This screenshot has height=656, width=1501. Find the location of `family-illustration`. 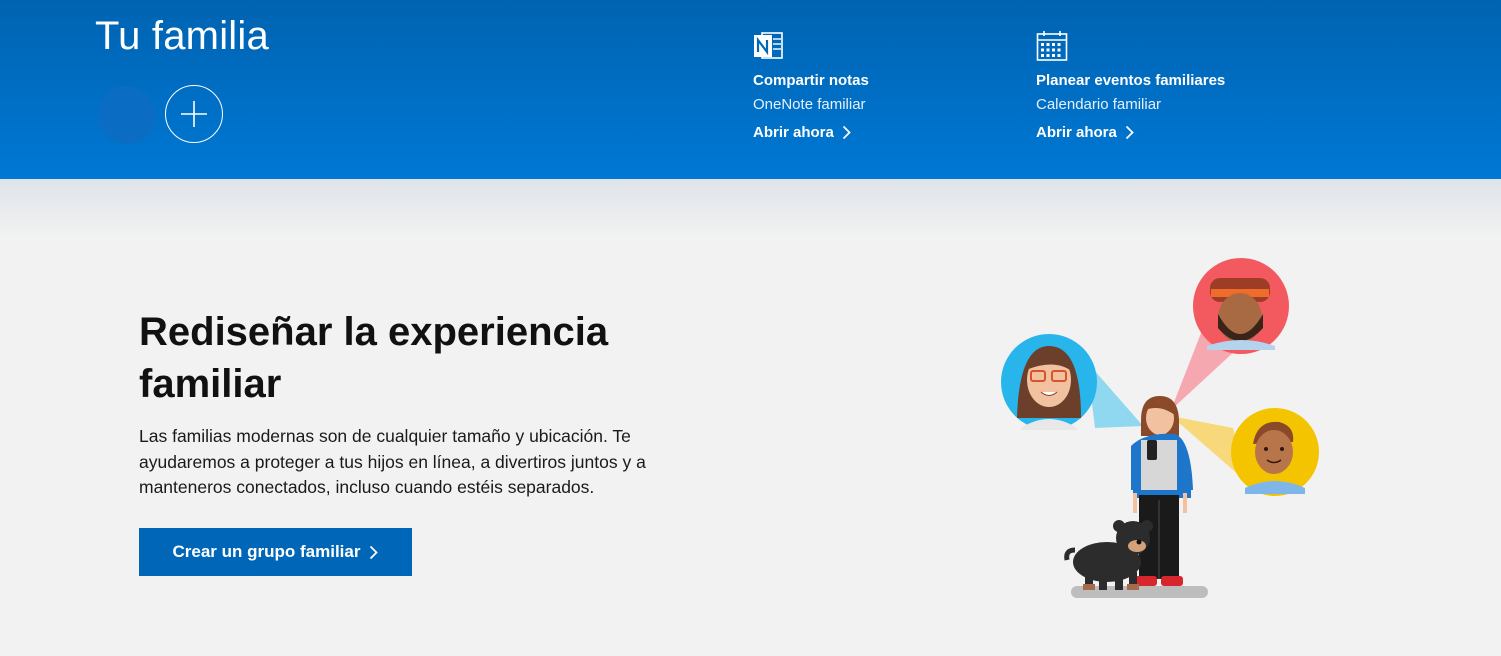

family-illustration is located at coordinates (1160, 428).